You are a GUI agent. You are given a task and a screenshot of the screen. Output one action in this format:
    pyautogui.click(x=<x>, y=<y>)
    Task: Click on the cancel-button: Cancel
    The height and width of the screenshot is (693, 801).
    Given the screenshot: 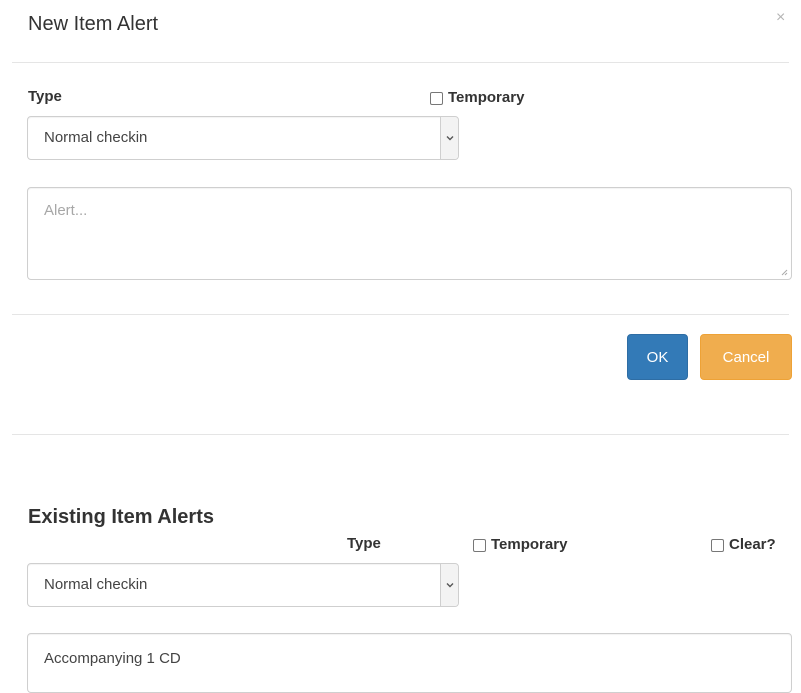 What is the action you would take?
    pyautogui.click(x=746, y=357)
    